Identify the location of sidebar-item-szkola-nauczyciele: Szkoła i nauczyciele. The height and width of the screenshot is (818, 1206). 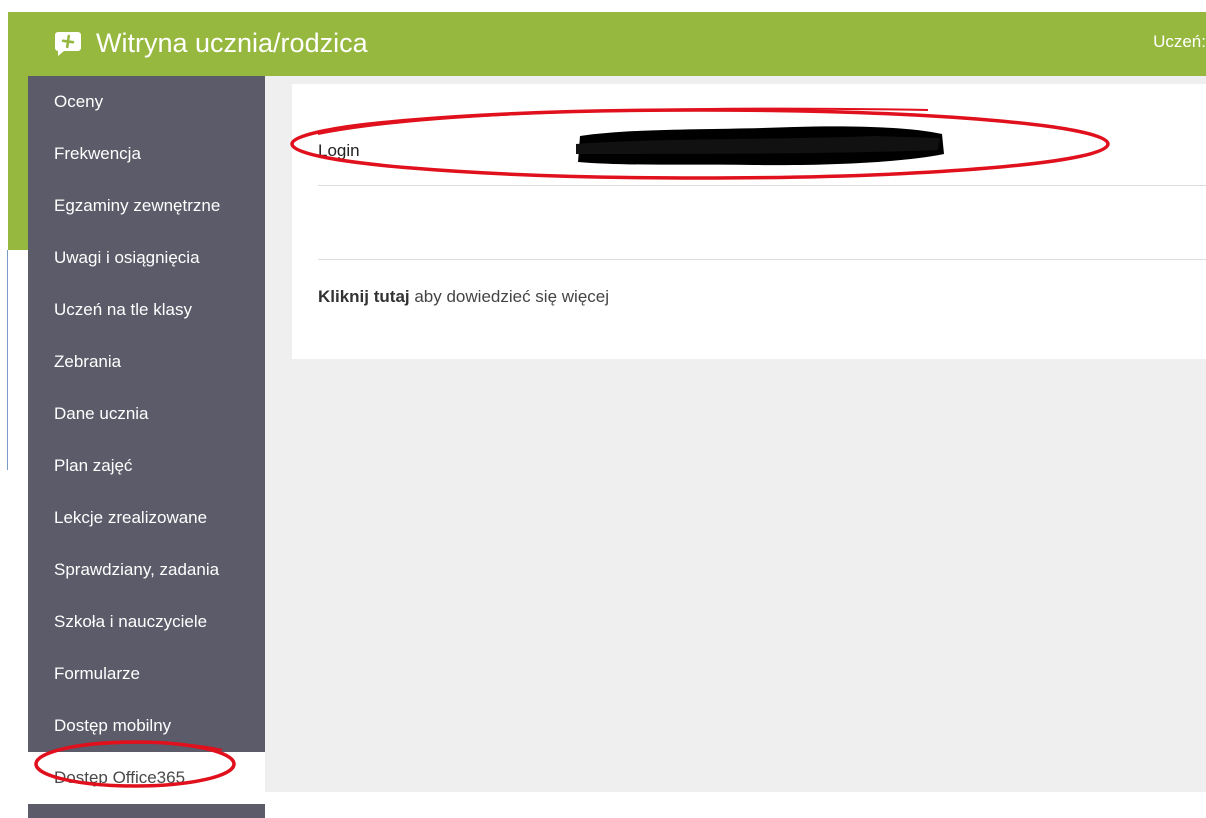
(146, 622).